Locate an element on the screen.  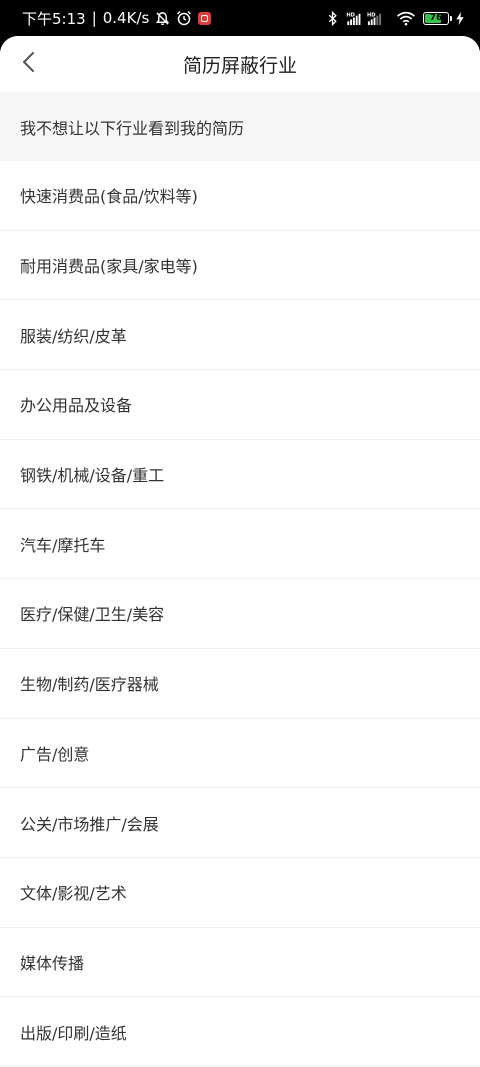
industry-item: 服装/纺织/皮革 is located at coordinates (240, 335).